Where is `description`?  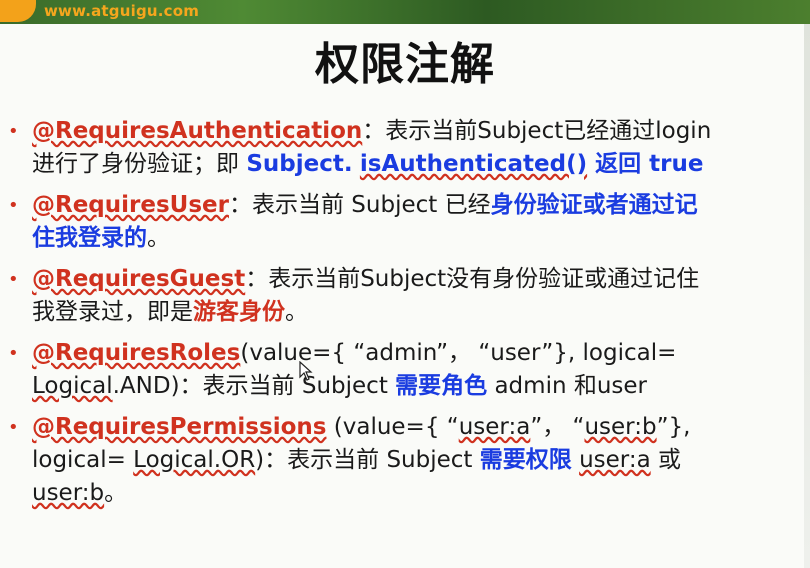 description is located at coordinates (575, 460).